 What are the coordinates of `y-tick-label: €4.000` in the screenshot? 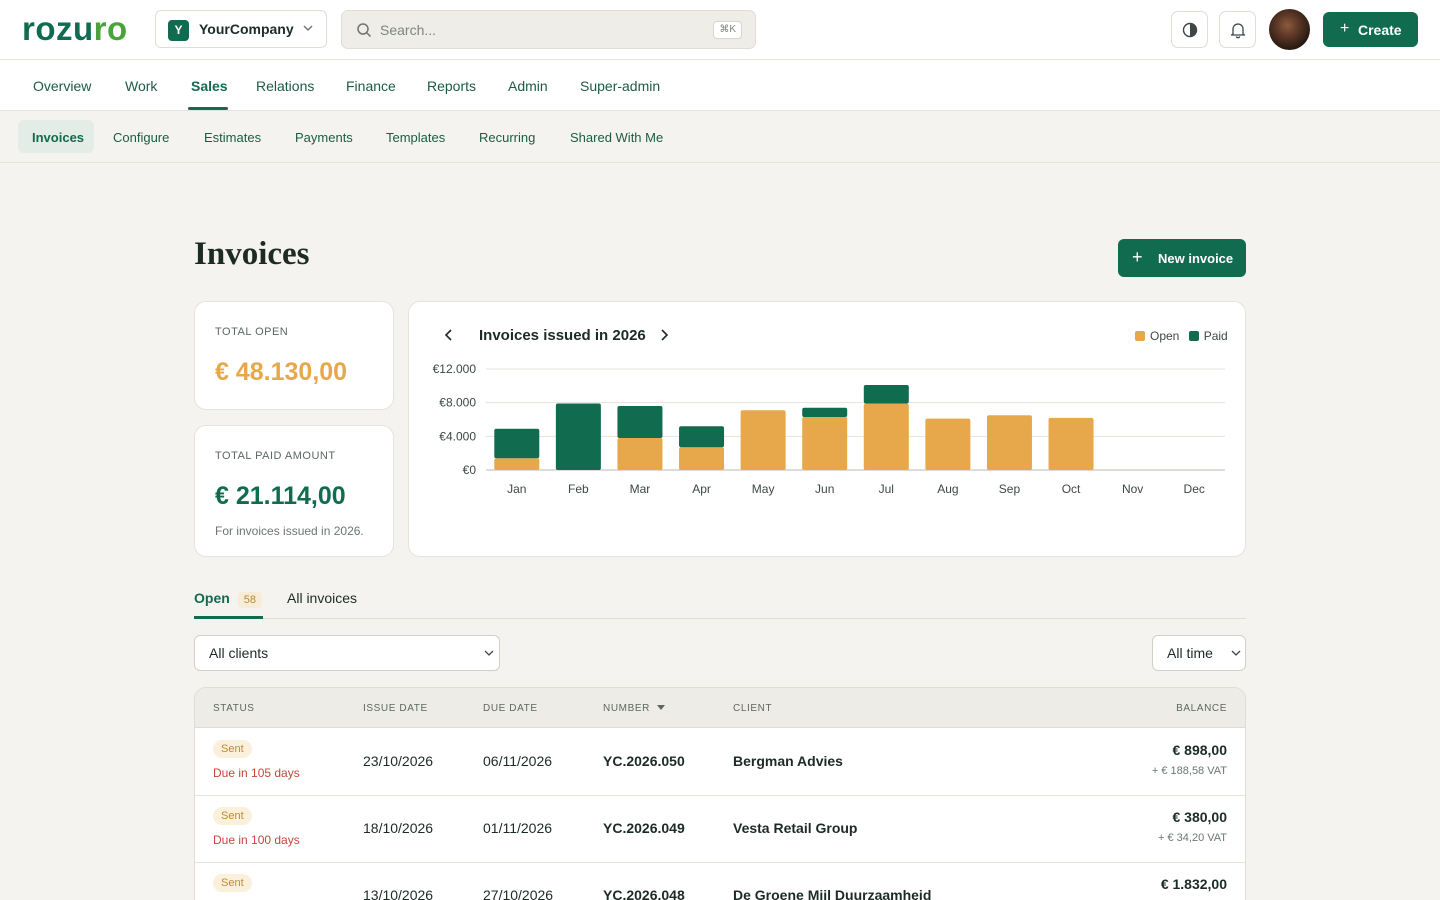 It's located at (457, 436).